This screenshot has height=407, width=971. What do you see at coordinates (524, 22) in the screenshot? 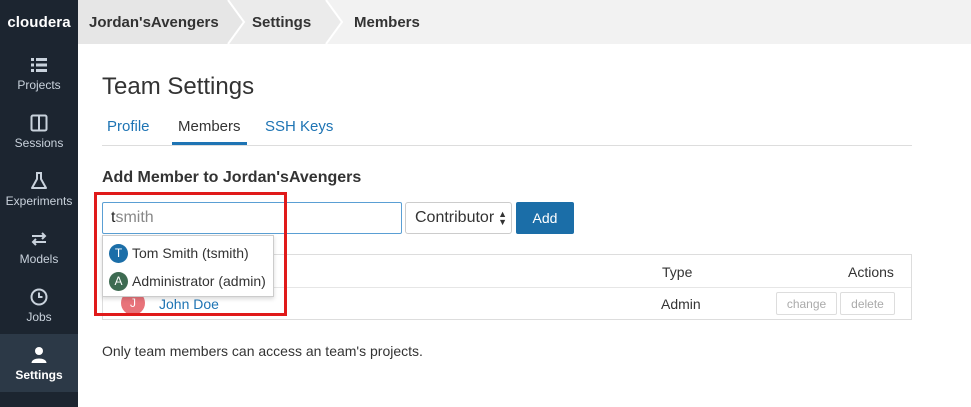
I see `breadcrumb: Jordan'sAvengers Settings Members` at bounding box center [524, 22].